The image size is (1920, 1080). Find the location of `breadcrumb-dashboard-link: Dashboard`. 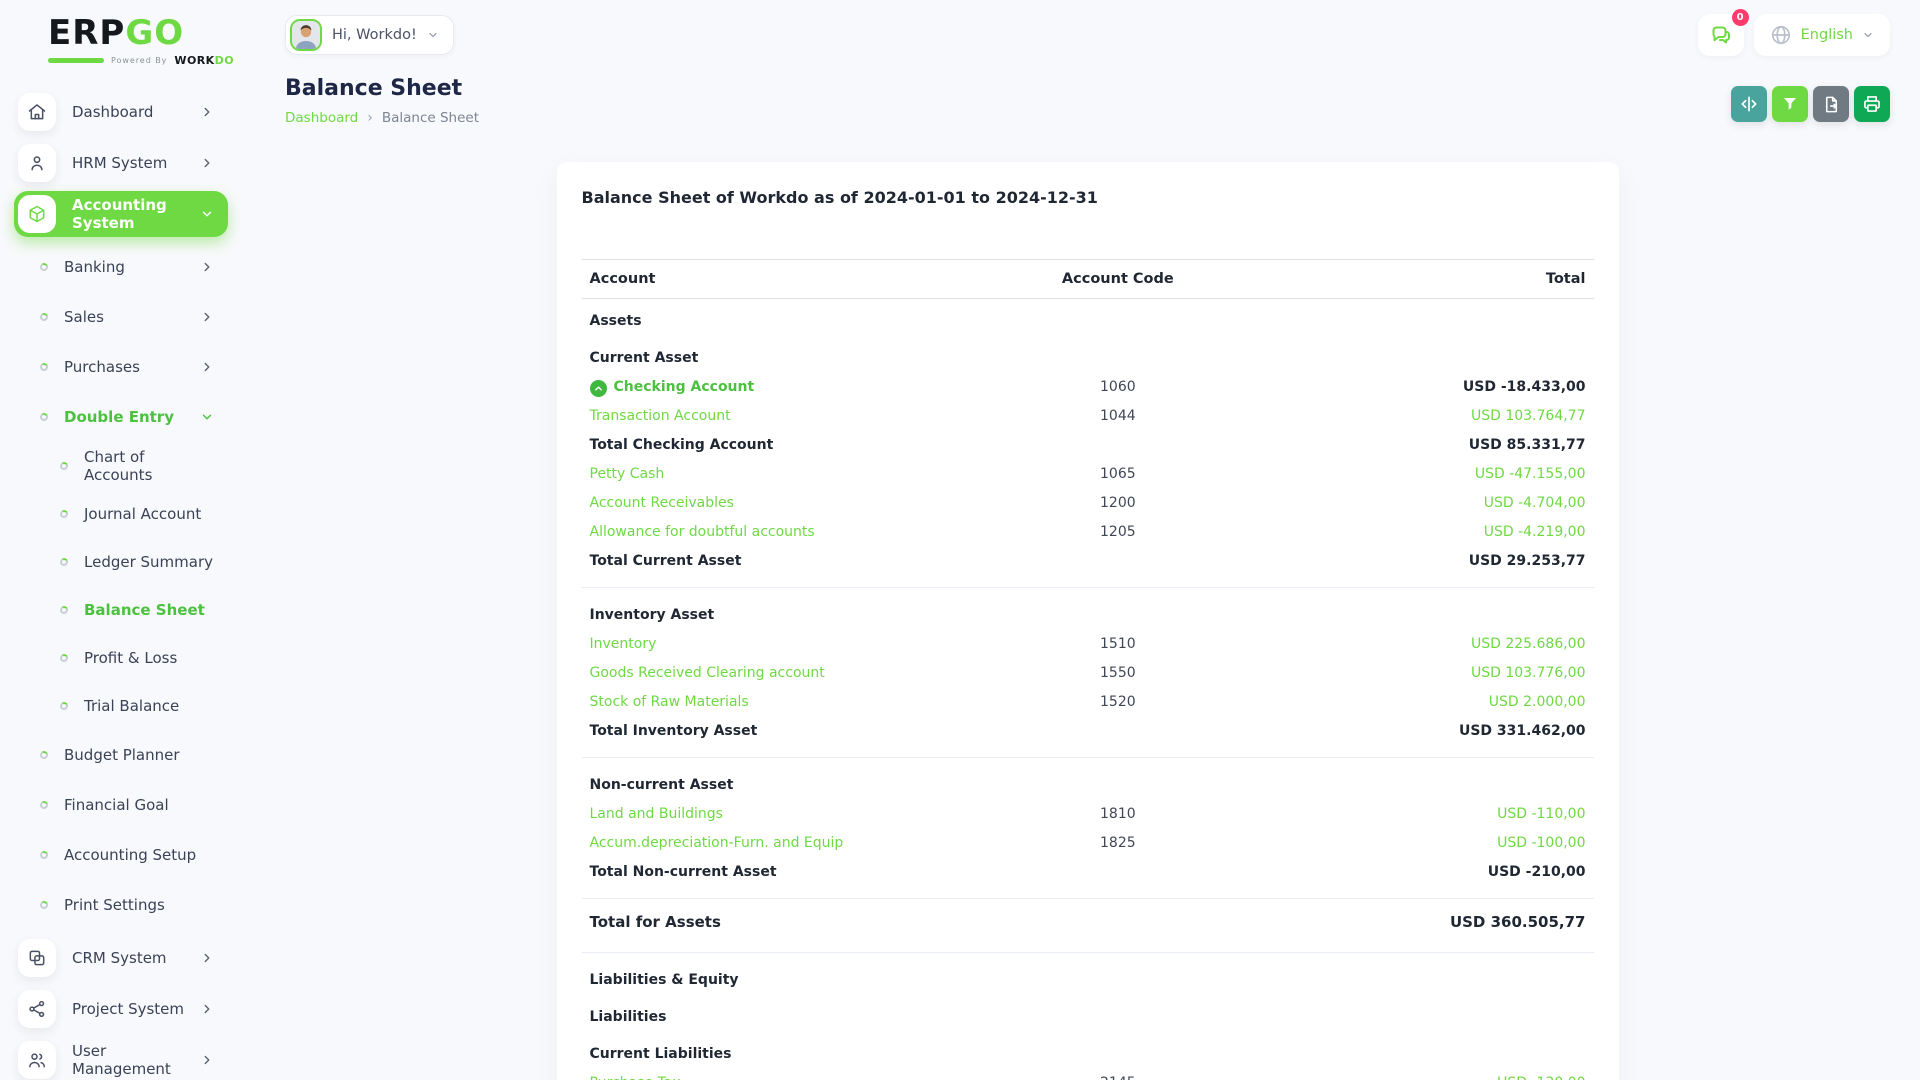

breadcrumb-dashboard-link: Dashboard is located at coordinates (321, 118).